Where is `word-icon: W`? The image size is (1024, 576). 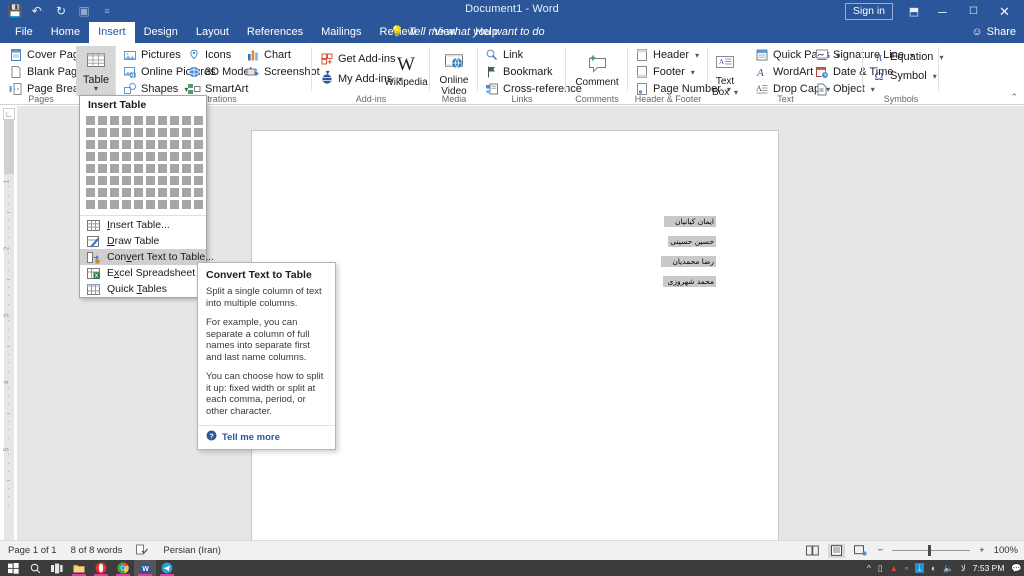 word-icon: W is located at coordinates (145, 568).